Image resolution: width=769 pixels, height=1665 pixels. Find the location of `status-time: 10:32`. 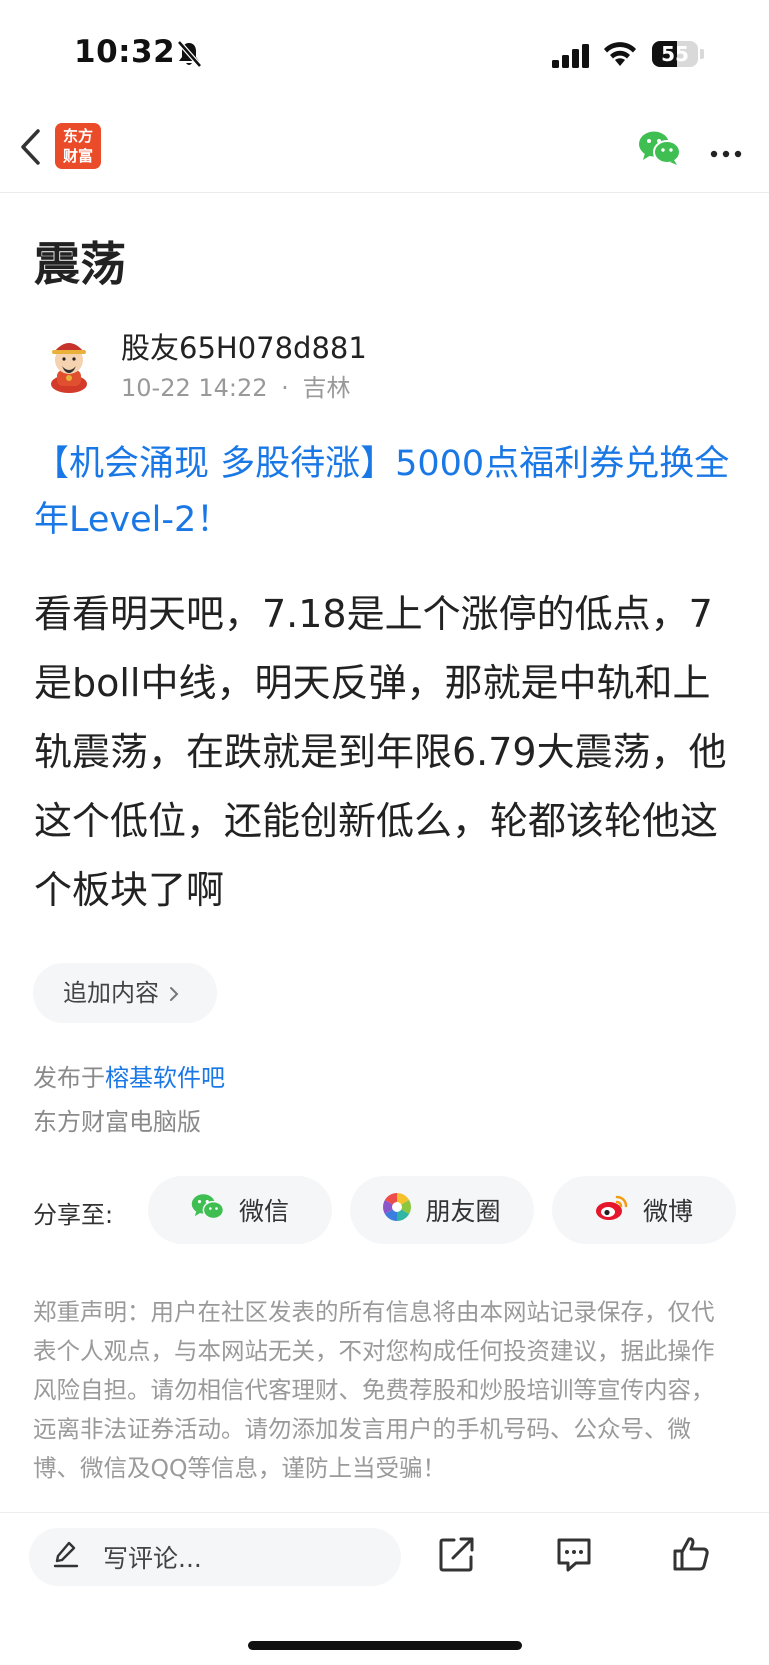

status-time: 10:32 is located at coordinates (125, 52).